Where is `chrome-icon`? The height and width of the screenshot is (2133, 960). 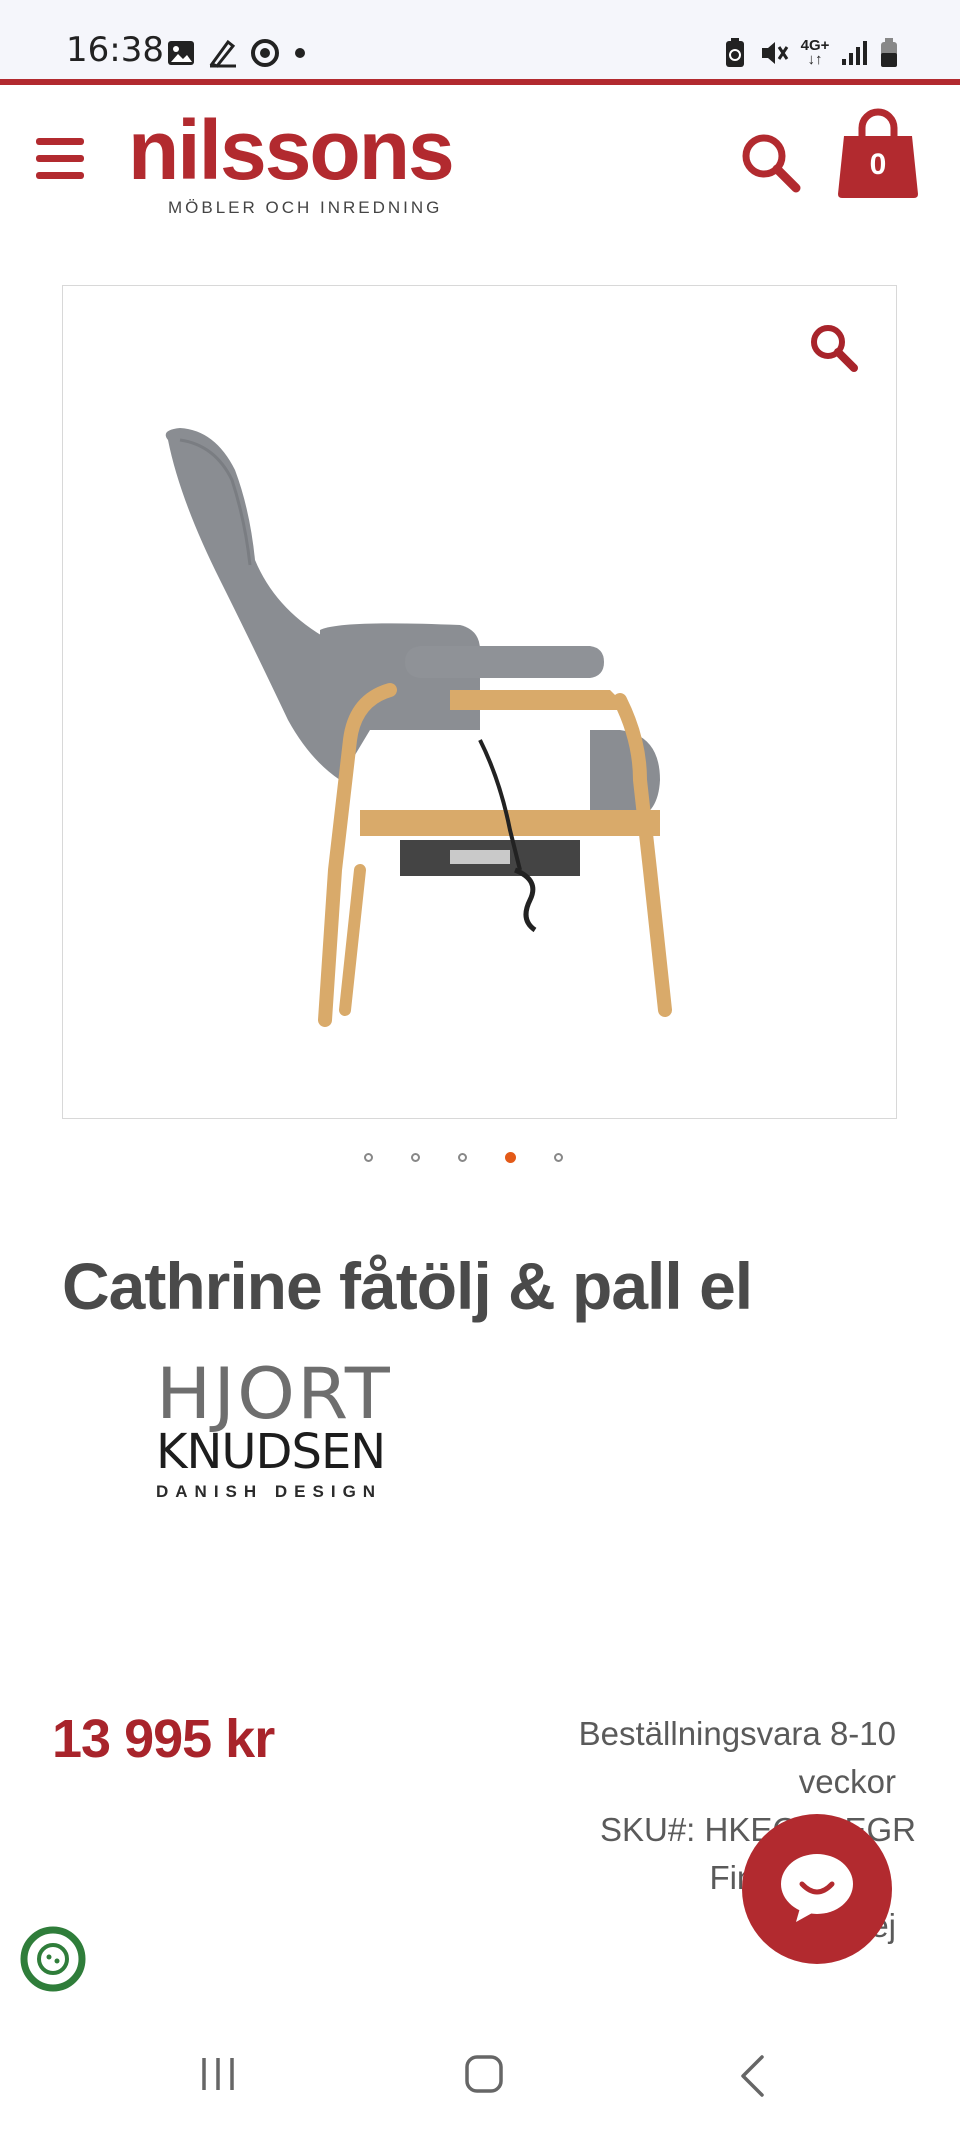 chrome-icon is located at coordinates (265, 53).